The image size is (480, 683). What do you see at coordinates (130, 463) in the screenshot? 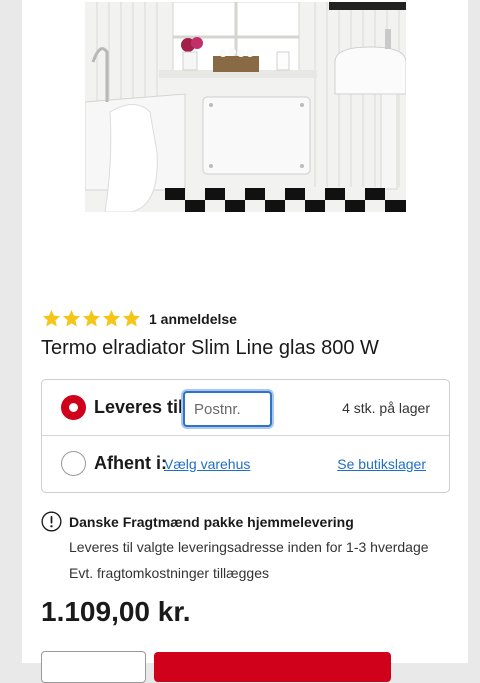
I see `pickup-label: Afhent i:` at bounding box center [130, 463].